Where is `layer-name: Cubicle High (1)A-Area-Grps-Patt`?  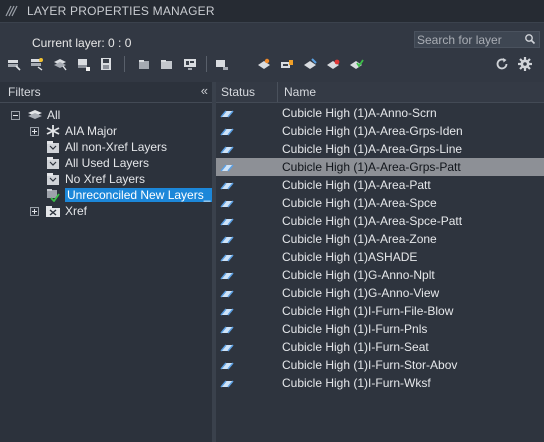
layer-name: Cubicle High (1)A-Area-Grps-Patt is located at coordinates (371, 167).